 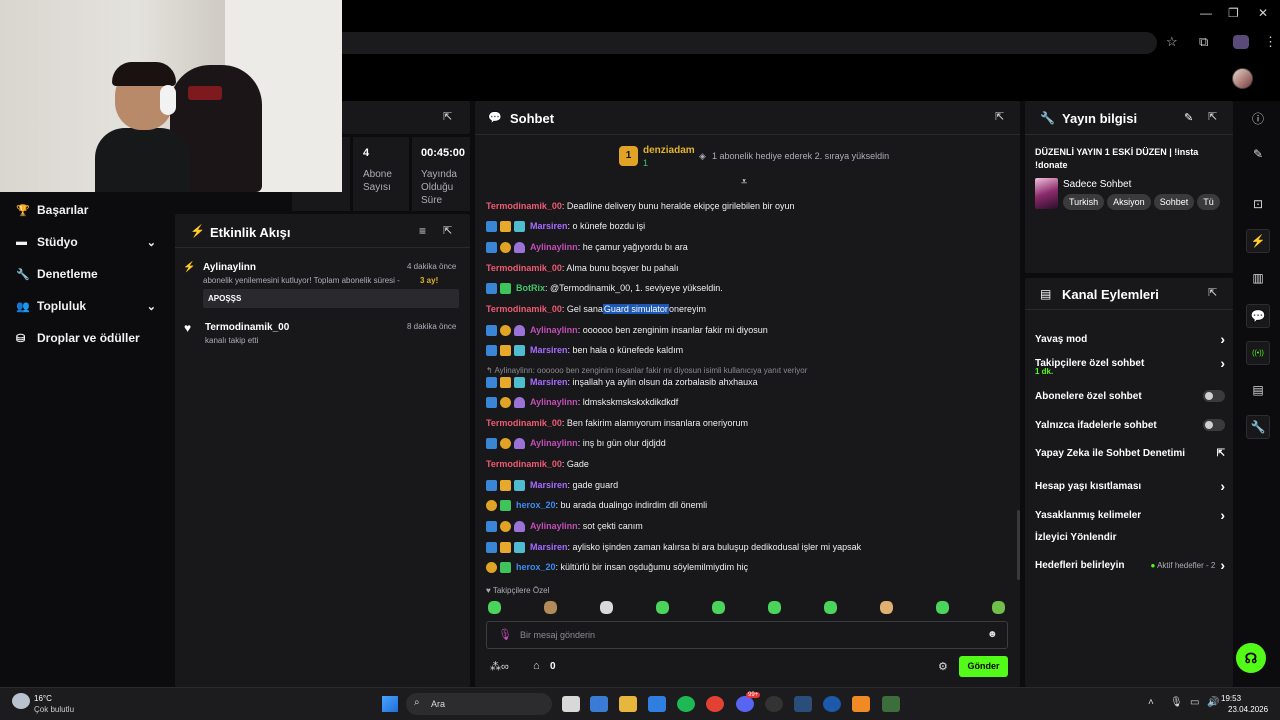 What do you see at coordinates (447, 116) in the screenshot?
I see `popout-icon: ⇱` at bounding box center [447, 116].